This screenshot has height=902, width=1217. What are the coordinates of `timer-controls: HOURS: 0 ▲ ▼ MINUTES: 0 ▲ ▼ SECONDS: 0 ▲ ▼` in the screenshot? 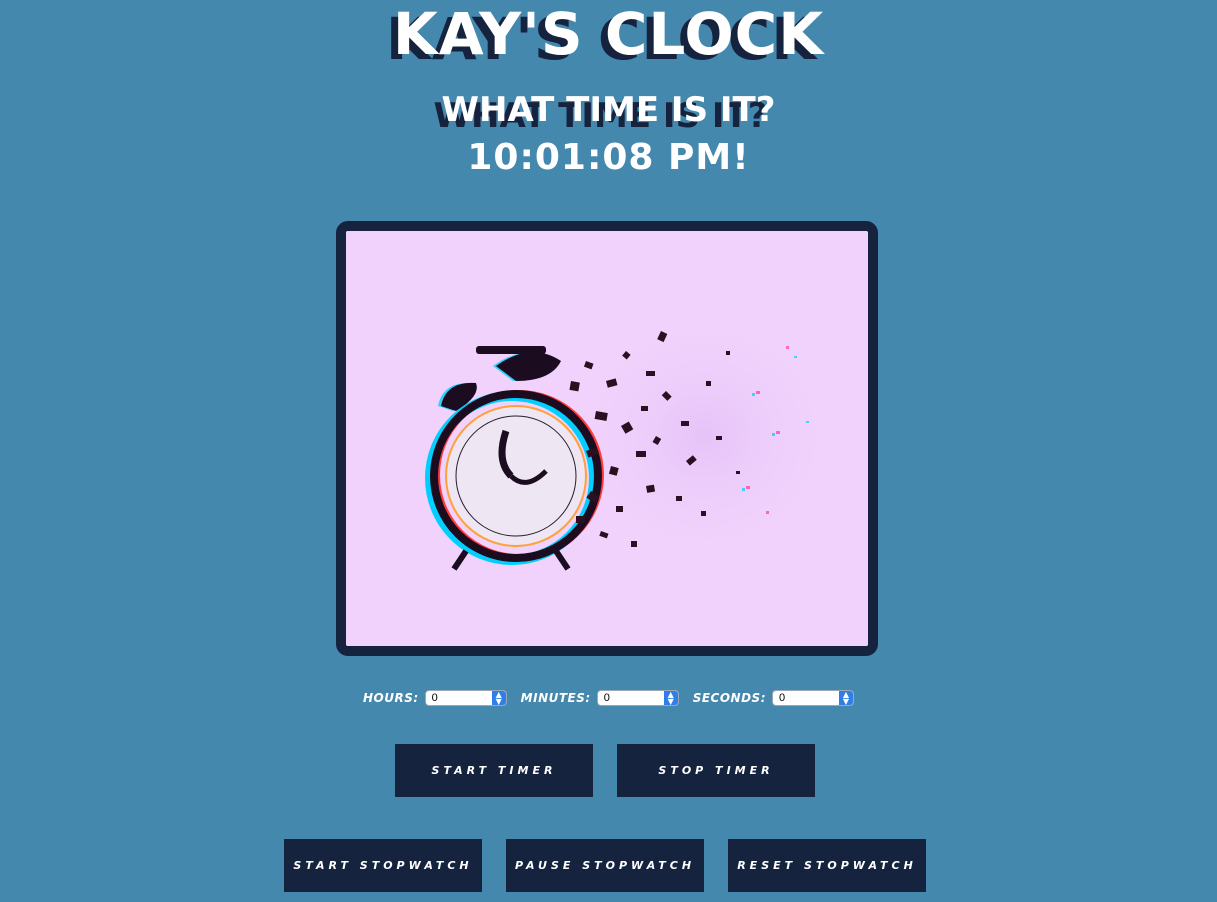 It's located at (608, 698).